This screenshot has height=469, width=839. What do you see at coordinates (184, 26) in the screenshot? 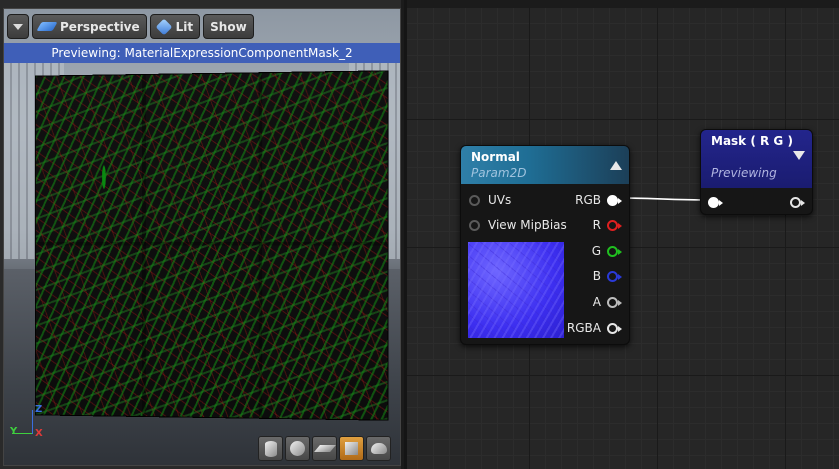
I see `lit-label: Lit` at bounding box center [184, 26].